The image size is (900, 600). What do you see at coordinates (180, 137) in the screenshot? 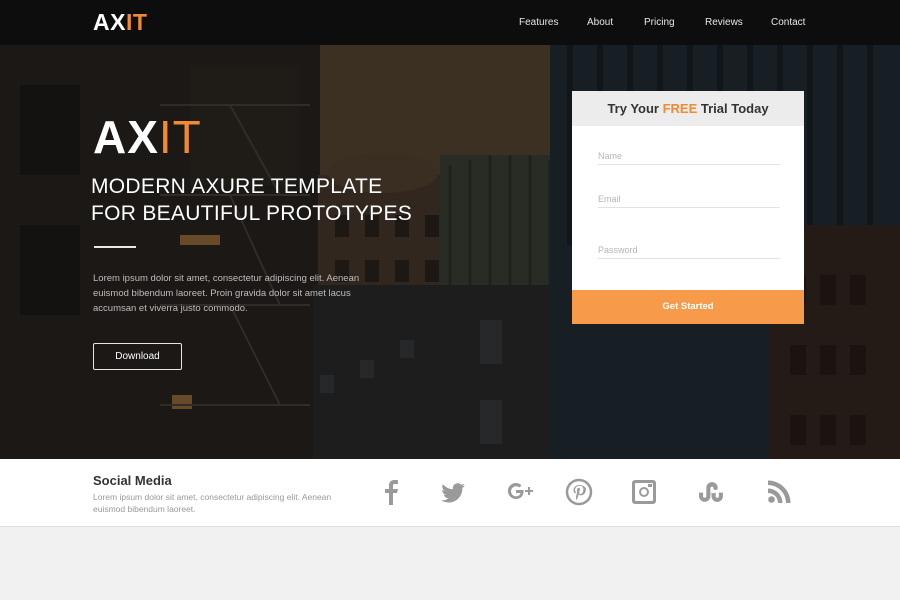
I see `hero-logo-it: IT` at bounding box center [180, 137].